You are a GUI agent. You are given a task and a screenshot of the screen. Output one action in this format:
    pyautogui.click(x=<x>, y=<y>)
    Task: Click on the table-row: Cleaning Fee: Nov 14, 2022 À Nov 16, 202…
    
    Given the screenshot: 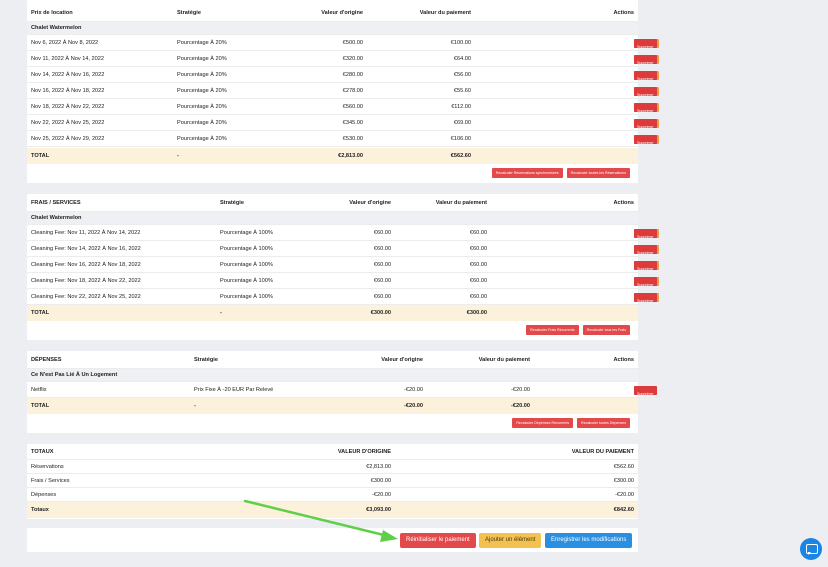 What is the action you would take?
    pyautogui.click(x=343, y=249)
    